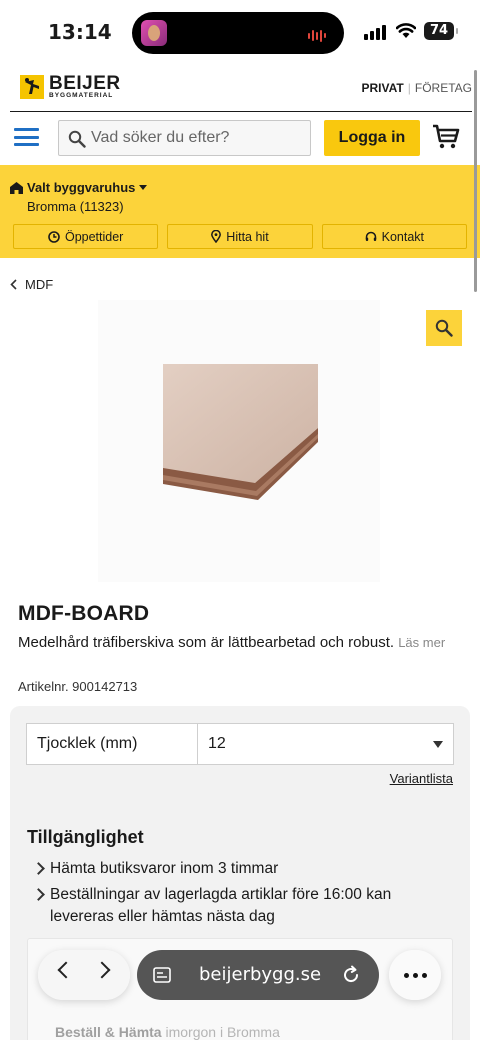 The width and height of the screenshot is (480, 1040). Describe the element at coordinates (216, 236) in the screenshot. I see `location-pin-icon` at that location.